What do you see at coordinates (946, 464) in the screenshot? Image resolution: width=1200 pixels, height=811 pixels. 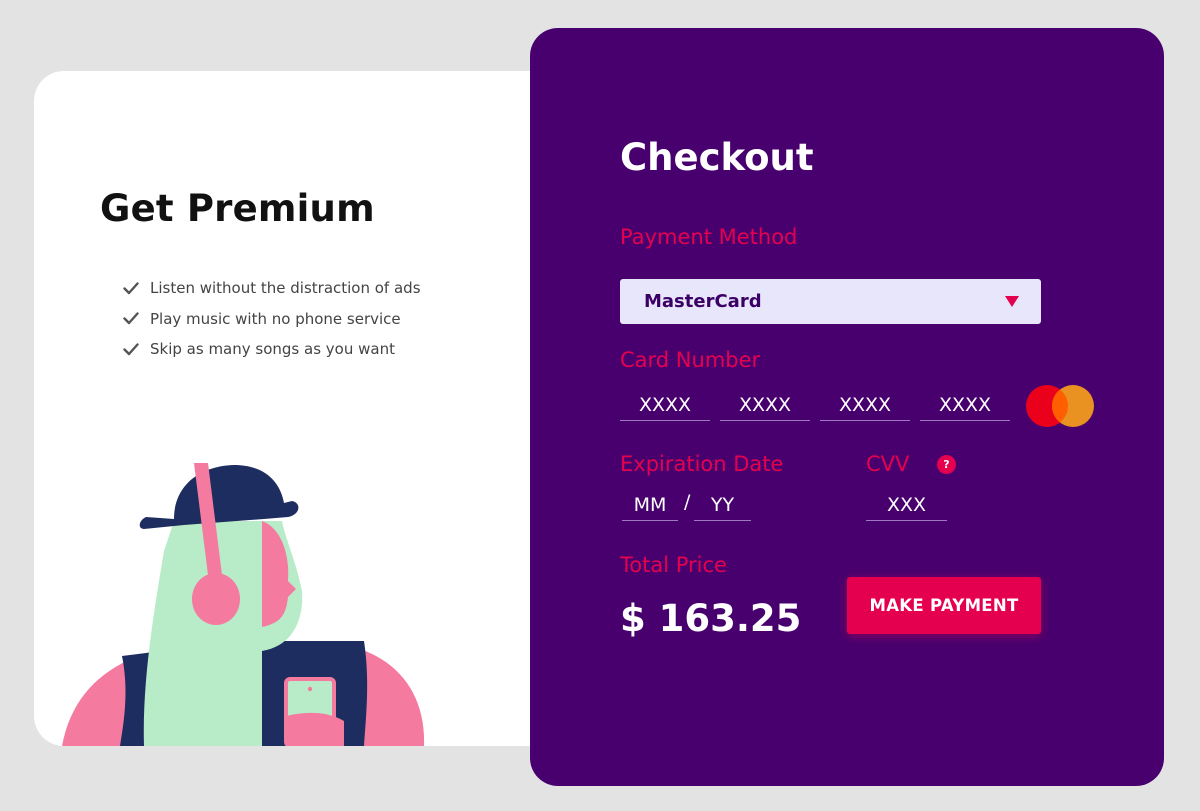 I see `help-icon: ?` at bounding box center [946, 464].